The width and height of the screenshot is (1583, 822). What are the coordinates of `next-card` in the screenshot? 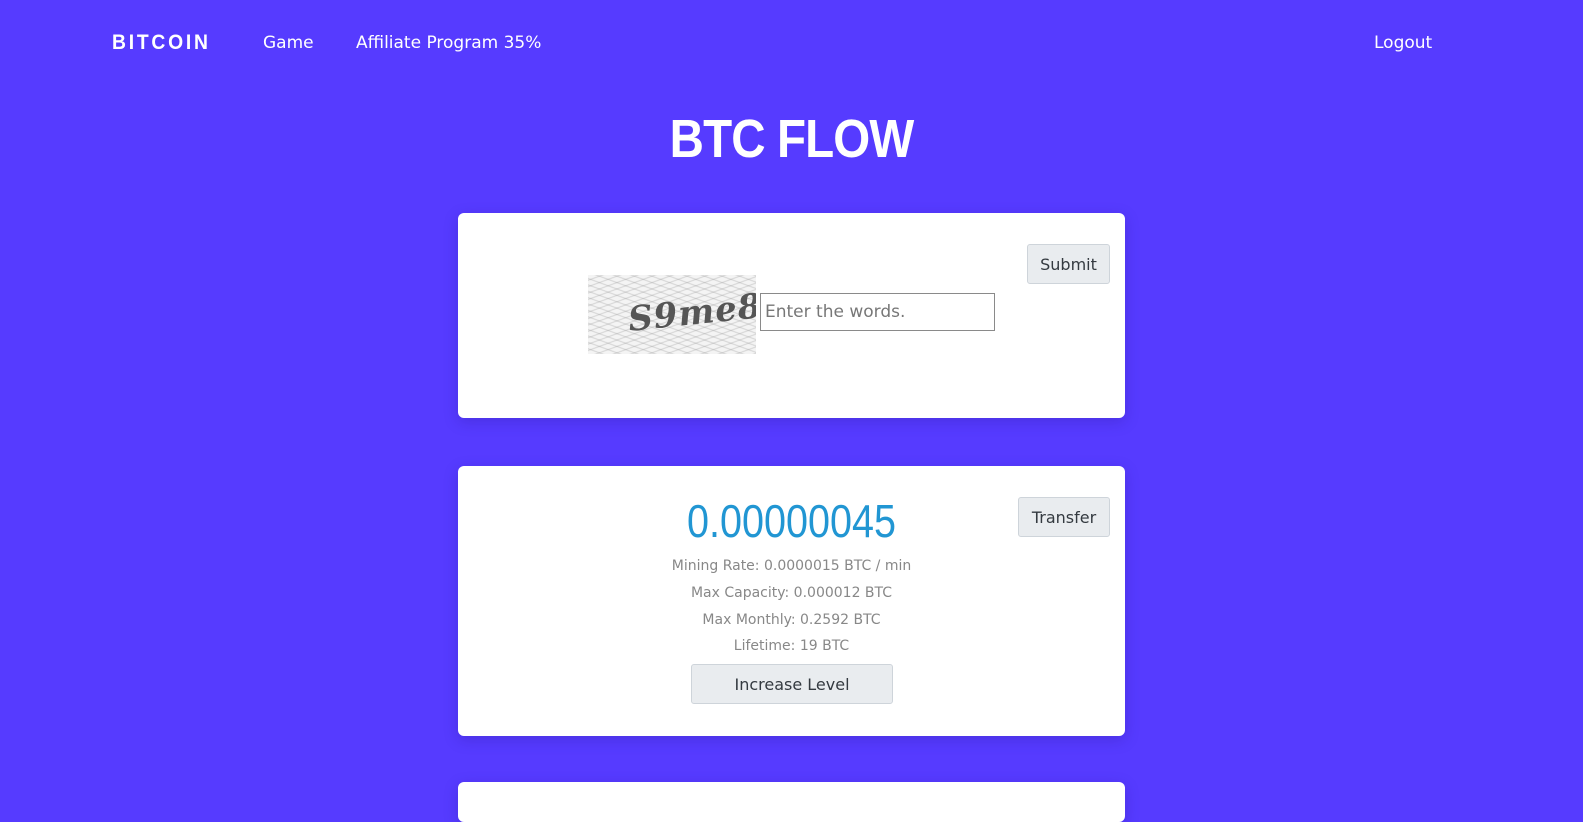 It's located at (791, 802).